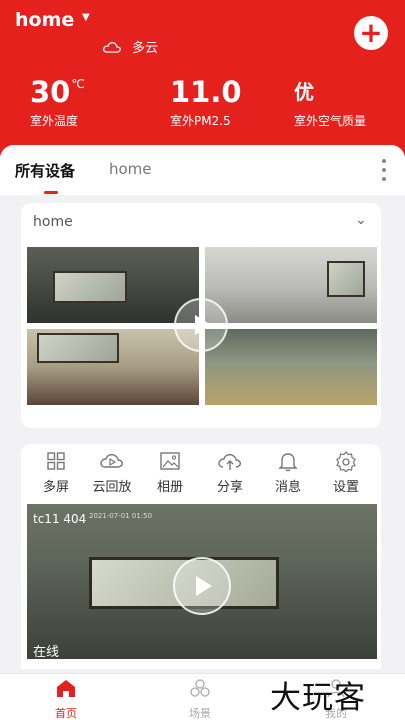  What do you see at coordinates (200, 688) in the screenshot?
I see `scene-icon` at bounding box center [200, 688].